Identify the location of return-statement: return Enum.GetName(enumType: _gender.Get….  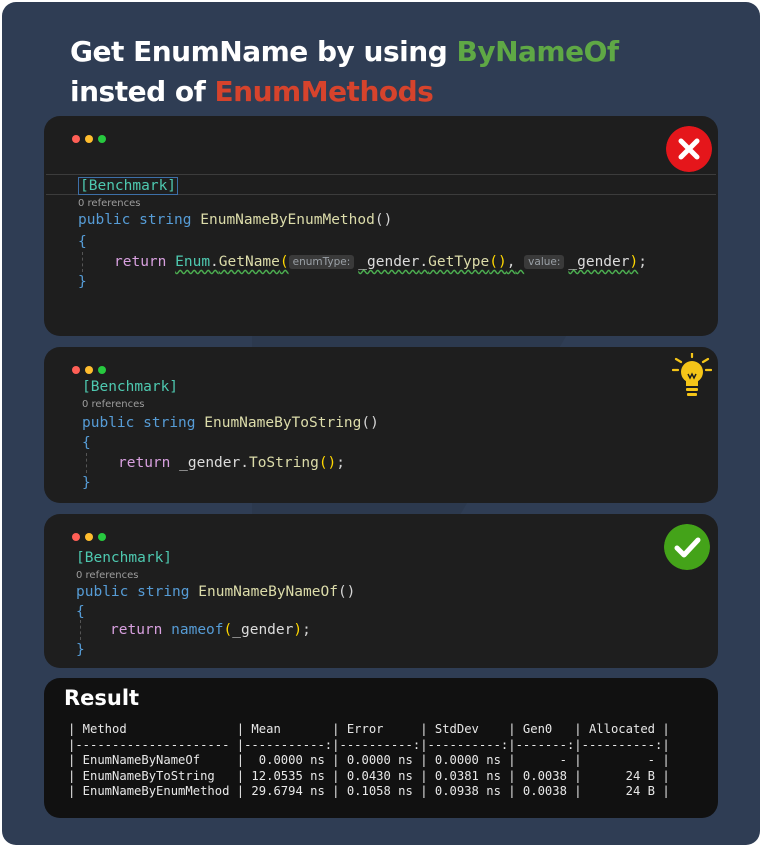
(380, 262).